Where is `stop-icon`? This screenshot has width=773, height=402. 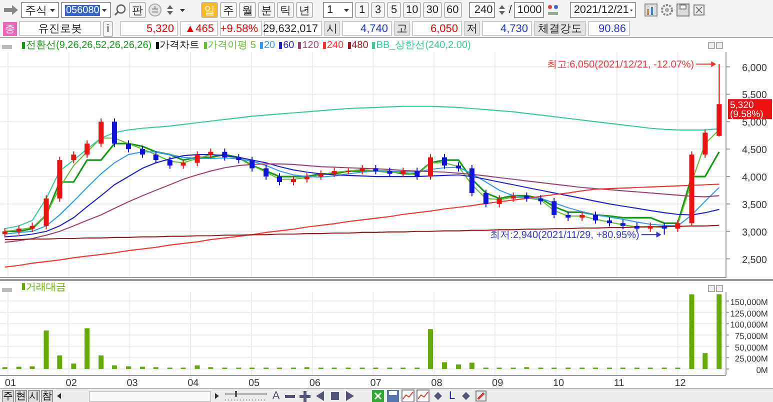
stop-icon is located at coordinates (335, 395).